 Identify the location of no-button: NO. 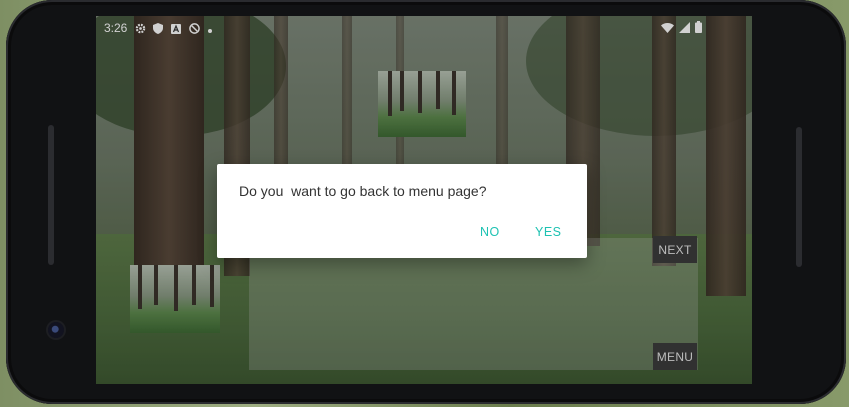
(490, 232).